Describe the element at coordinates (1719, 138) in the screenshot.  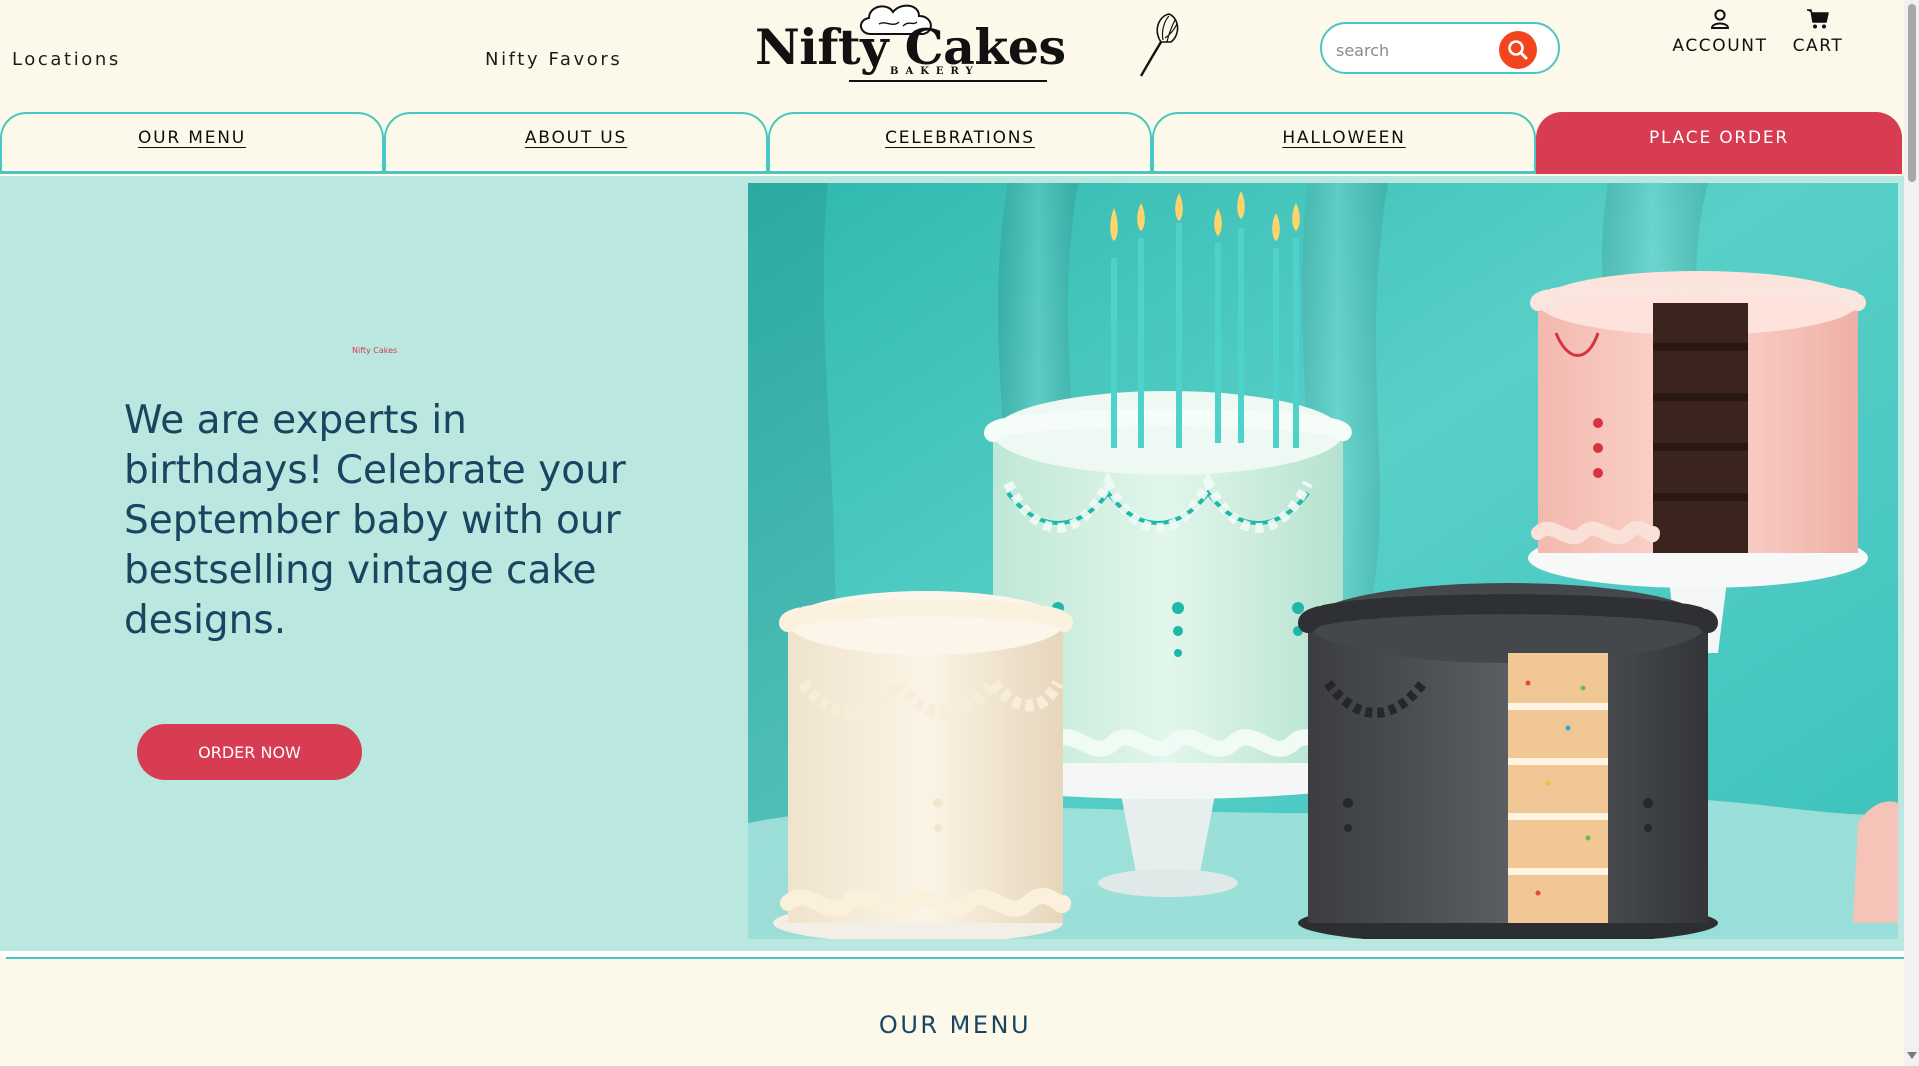
I see `tab-place-order-label: PLACE ORDER` at that location.